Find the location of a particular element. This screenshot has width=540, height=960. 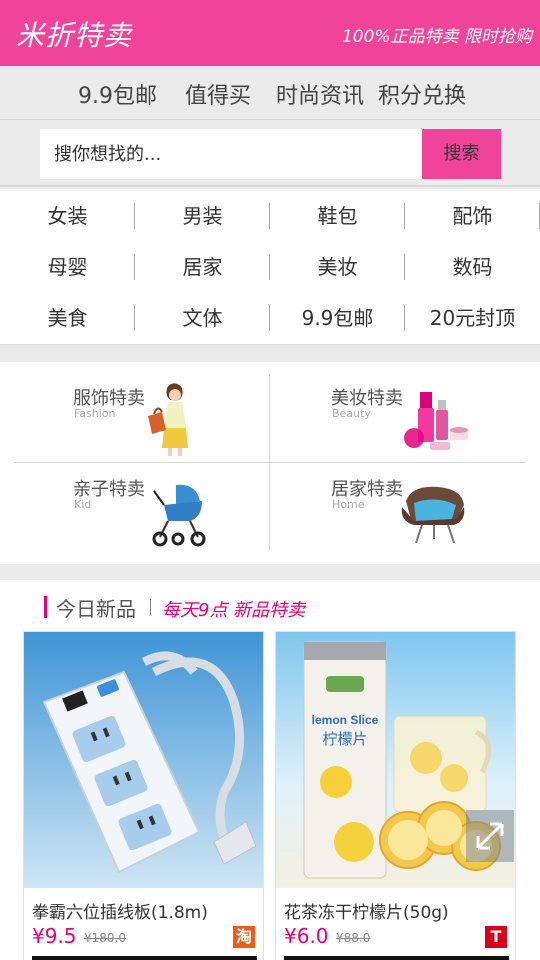

search-button: 搜索 is located at coordinates (461, 154).